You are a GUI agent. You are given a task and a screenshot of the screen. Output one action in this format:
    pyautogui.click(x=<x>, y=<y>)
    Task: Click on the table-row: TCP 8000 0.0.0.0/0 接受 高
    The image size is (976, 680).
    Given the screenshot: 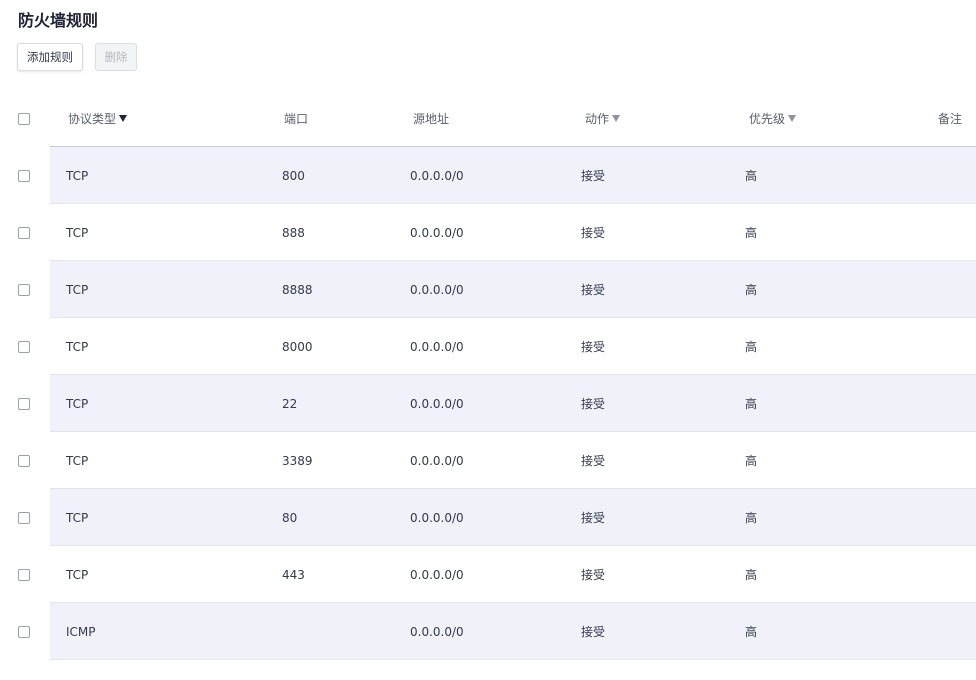 What is the action you would take?
    pyautogui.click(x=488, y=346)
    